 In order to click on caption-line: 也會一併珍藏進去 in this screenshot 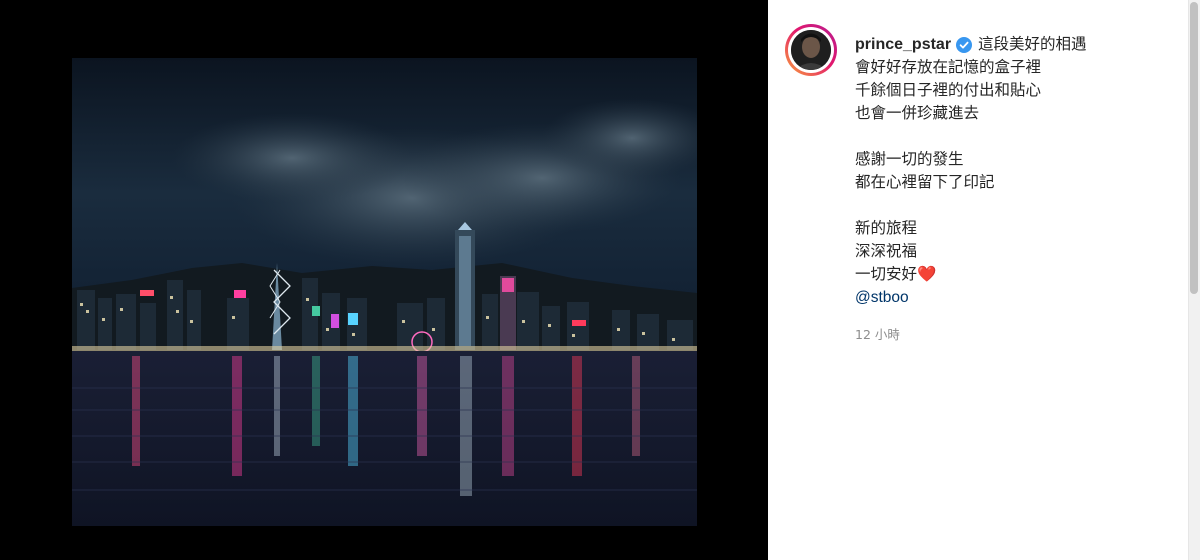, I will do `click(917, 113)`.